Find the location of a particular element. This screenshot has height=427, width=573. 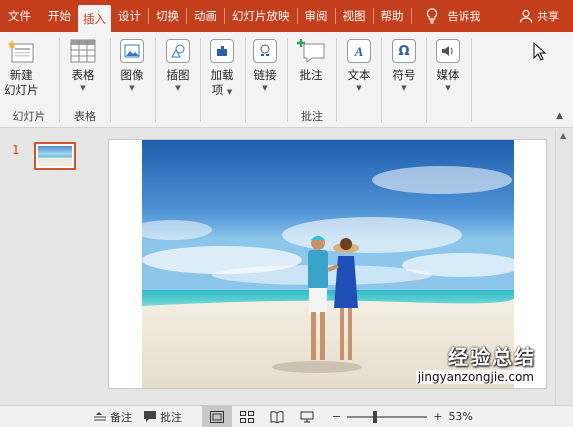

omega-icon: Ω is located at coordinates (404, 51).